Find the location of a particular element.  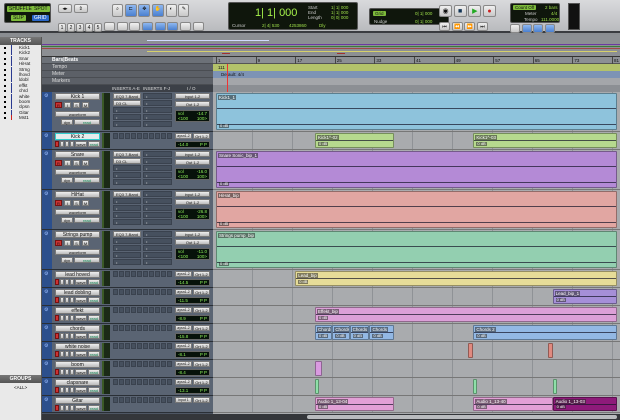

return-to-zero-button: ⏮ is located at coordinates (444, 26).